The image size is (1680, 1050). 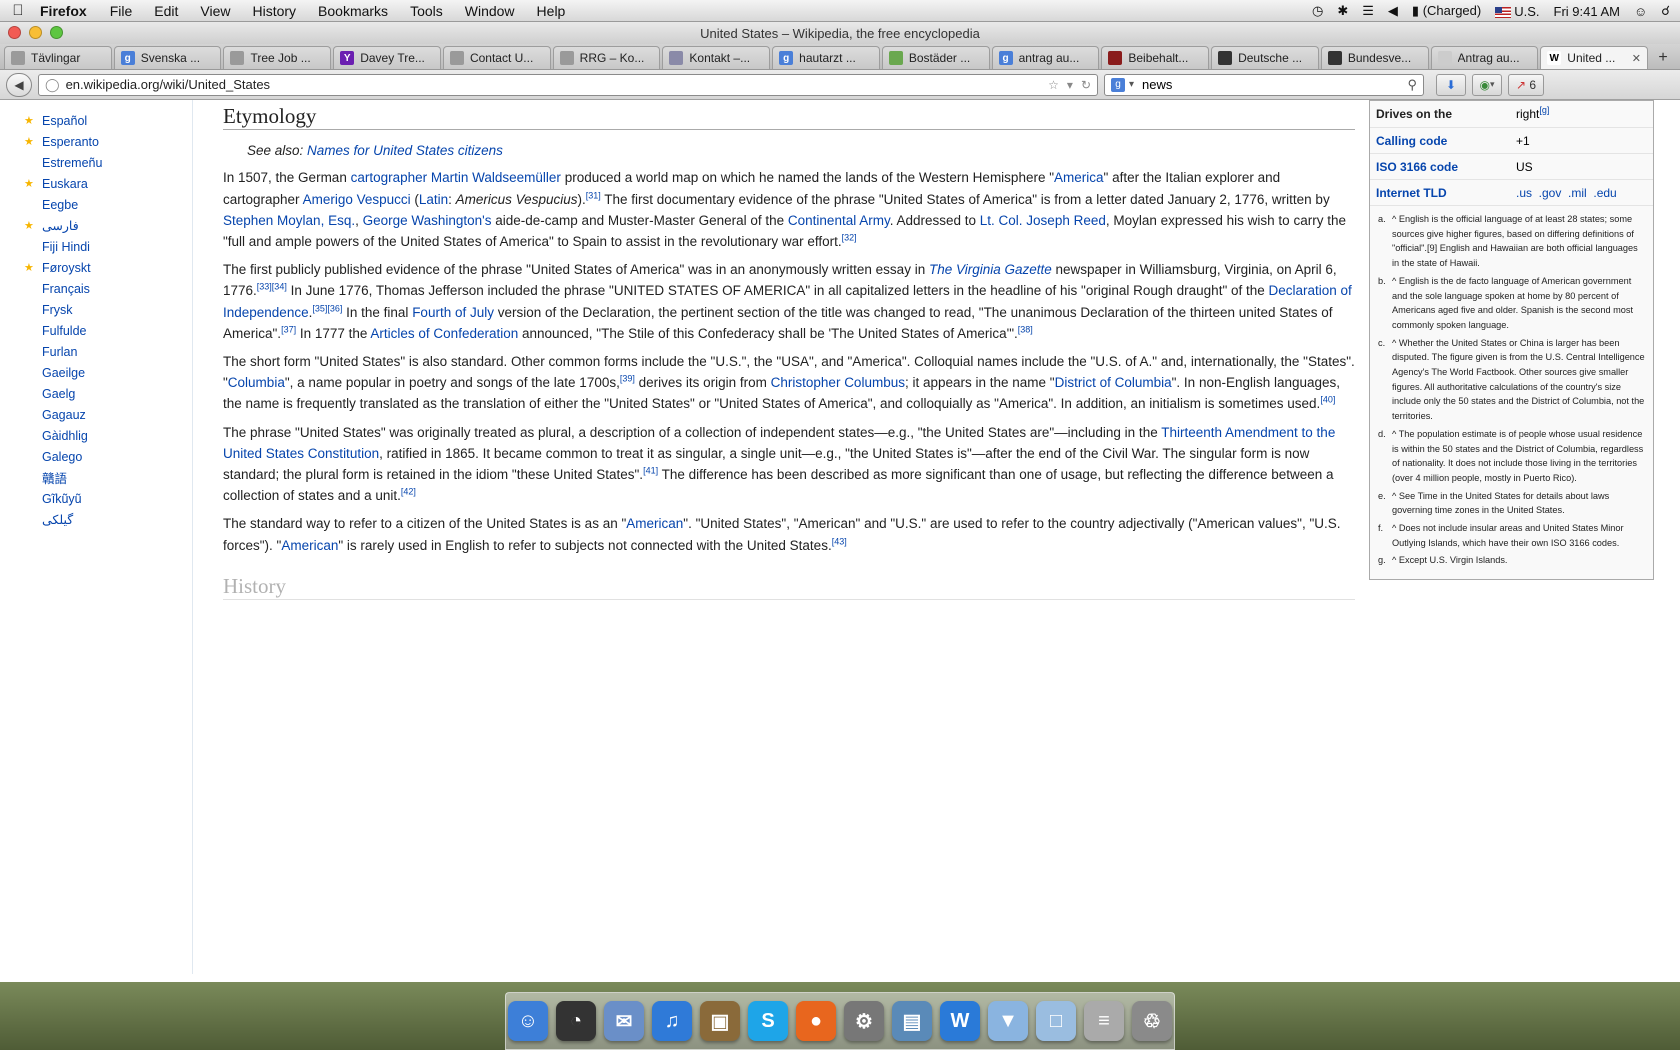 I want to click on wifi-icon: ☰, so click(x=1368, y=11).